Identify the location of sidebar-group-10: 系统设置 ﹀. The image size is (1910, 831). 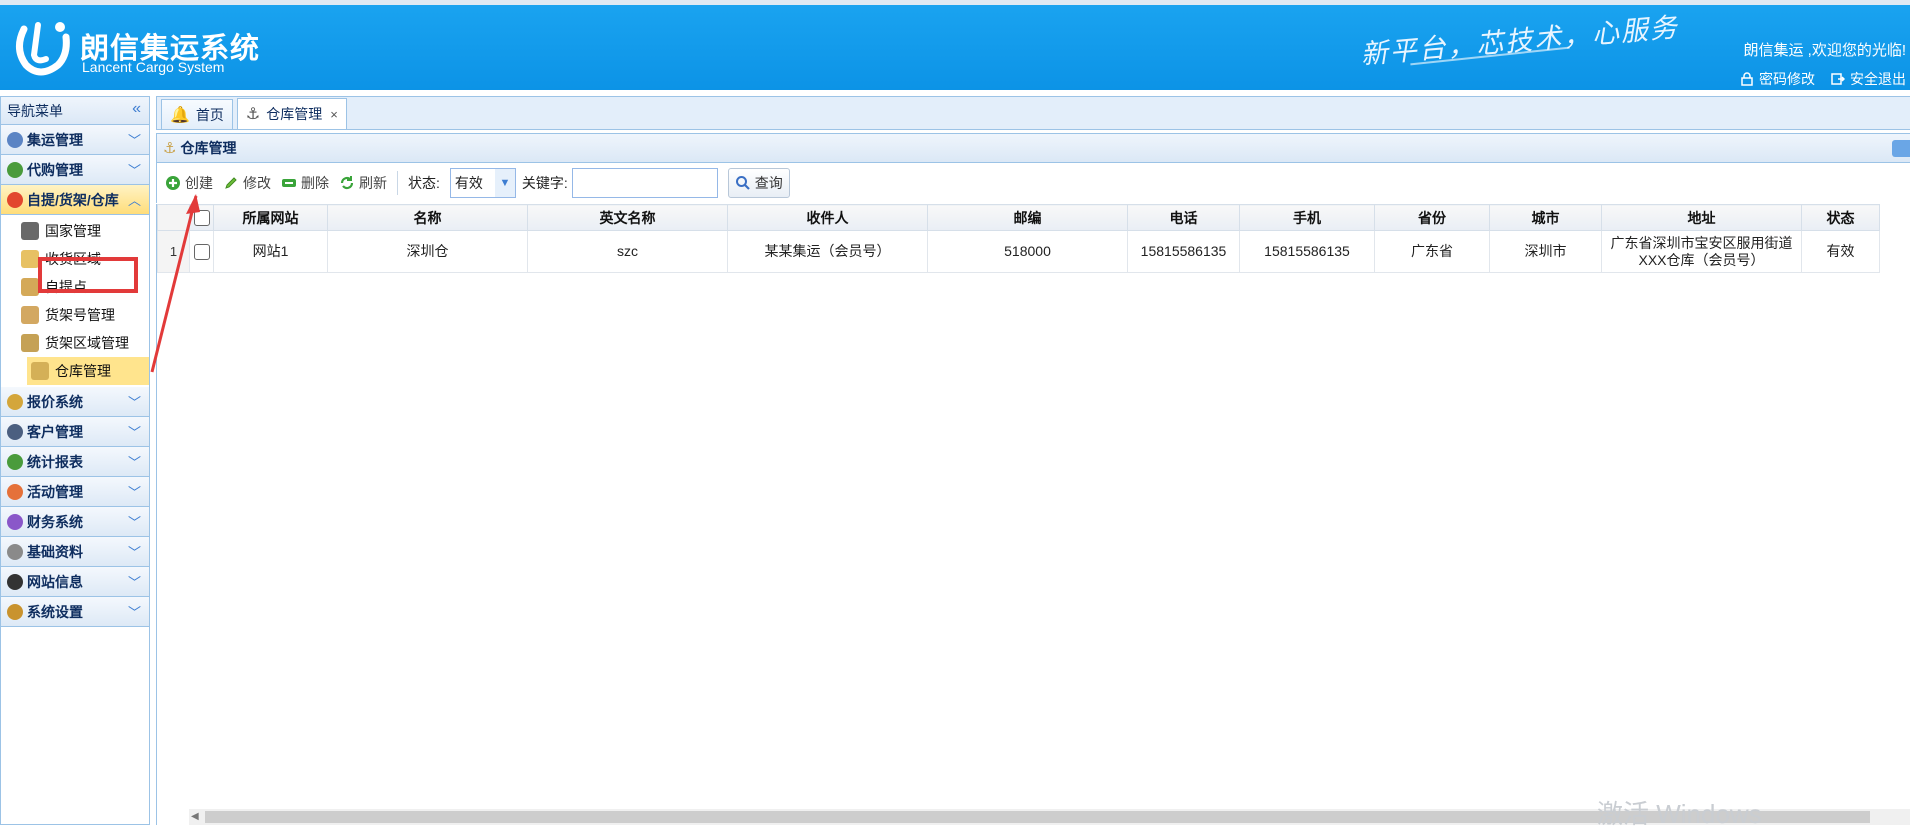
(75, 612).